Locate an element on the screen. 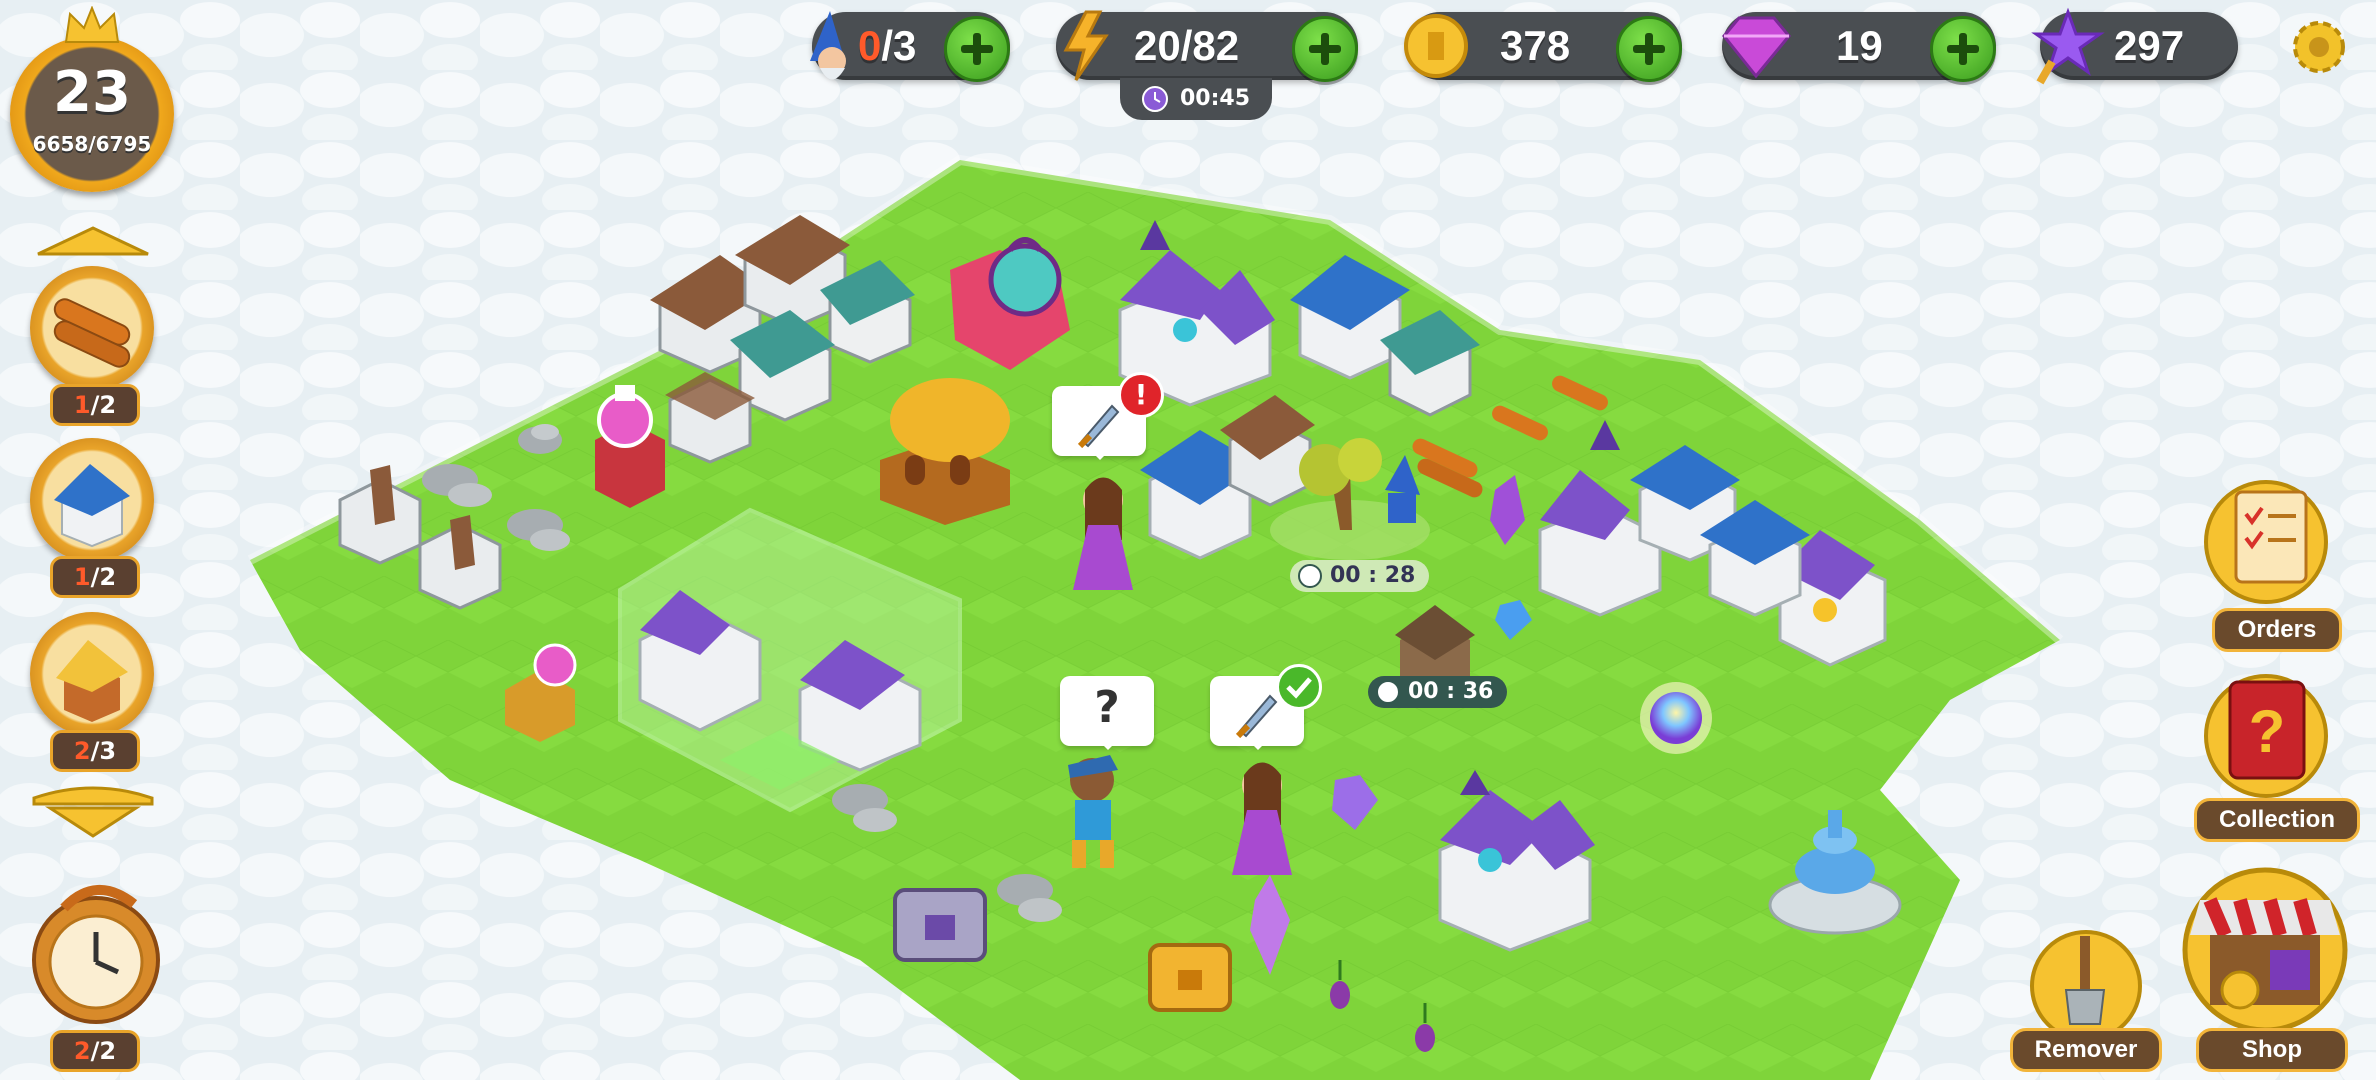 The width and height of the screenshot is (2376, 1080). queue-item-logs is located at coordinates (92, 328).